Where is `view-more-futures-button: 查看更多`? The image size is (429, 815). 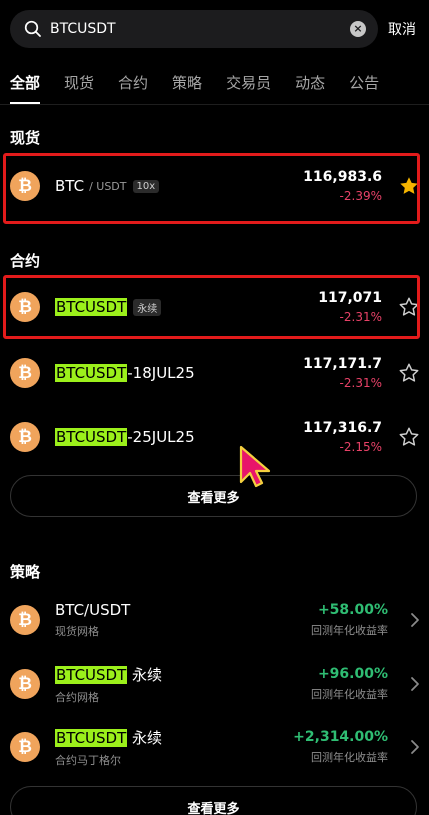 view-more-futures-button: 查看更多 is located at coordinates (213, 496).